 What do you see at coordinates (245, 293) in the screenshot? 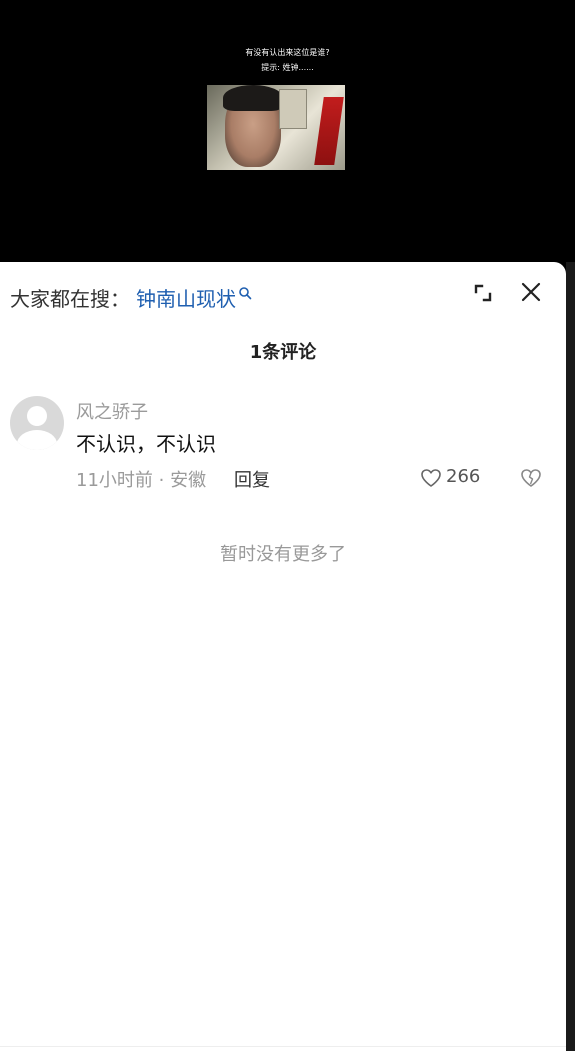
I see `search-icon` at bounding box center [245, 293].